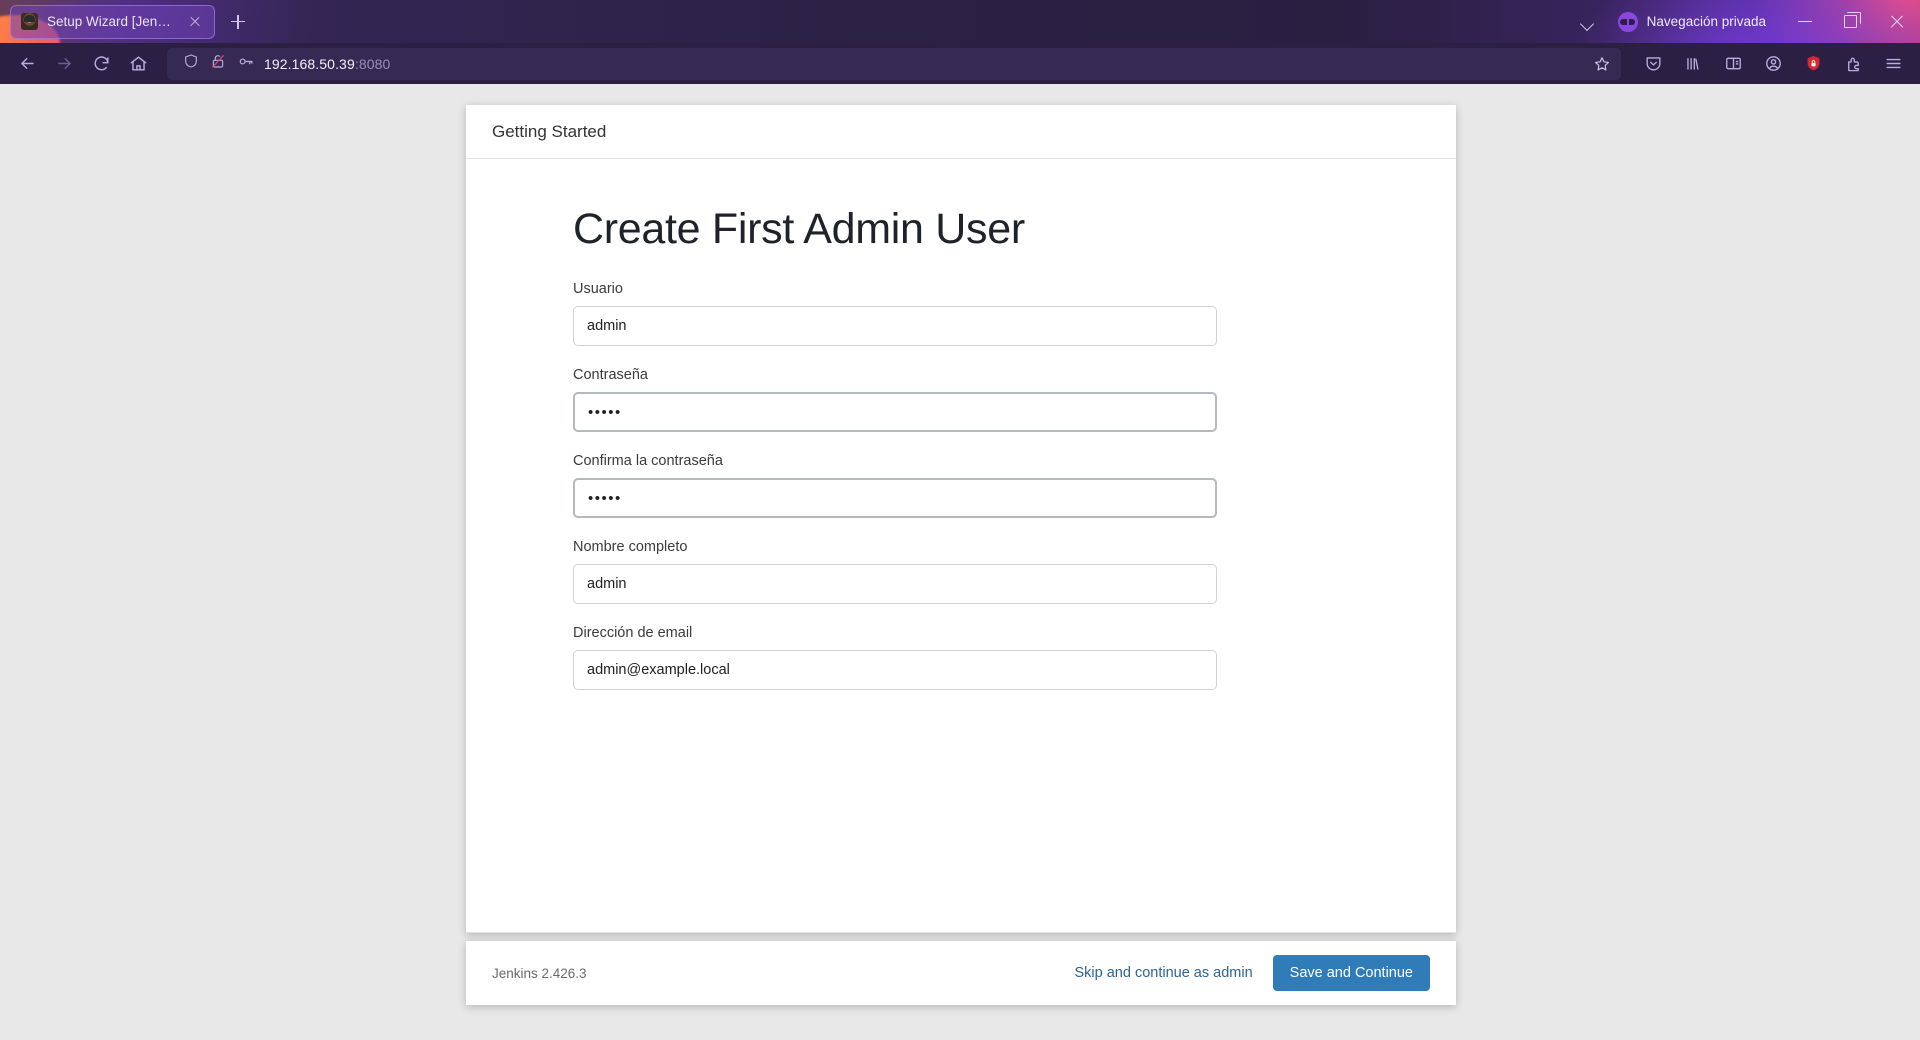  I want to click on url-bar-icons, so click(214, 64).